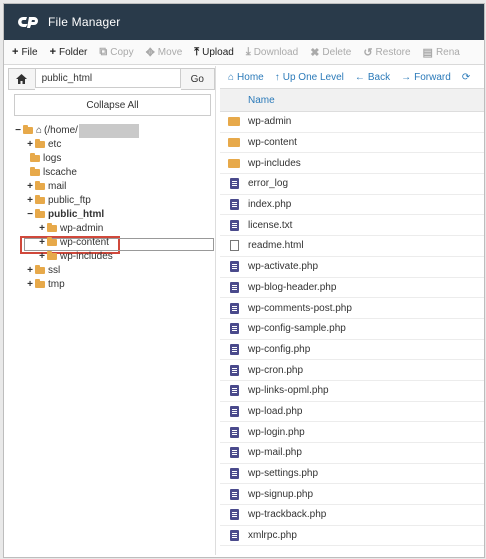 The width and height of the screenshot is (486, 559). I want to click on back-button: ← Back, so click(372, 77).